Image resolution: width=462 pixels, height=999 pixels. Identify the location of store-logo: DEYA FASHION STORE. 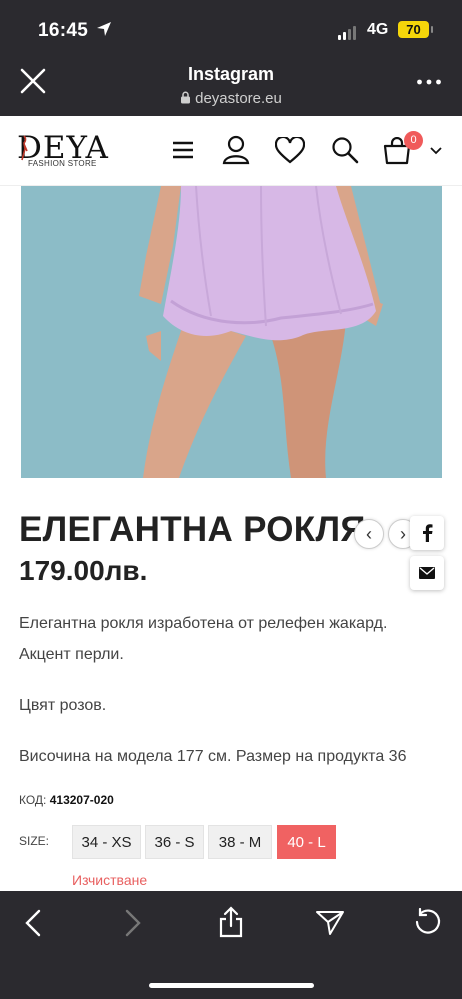
(70, 152).